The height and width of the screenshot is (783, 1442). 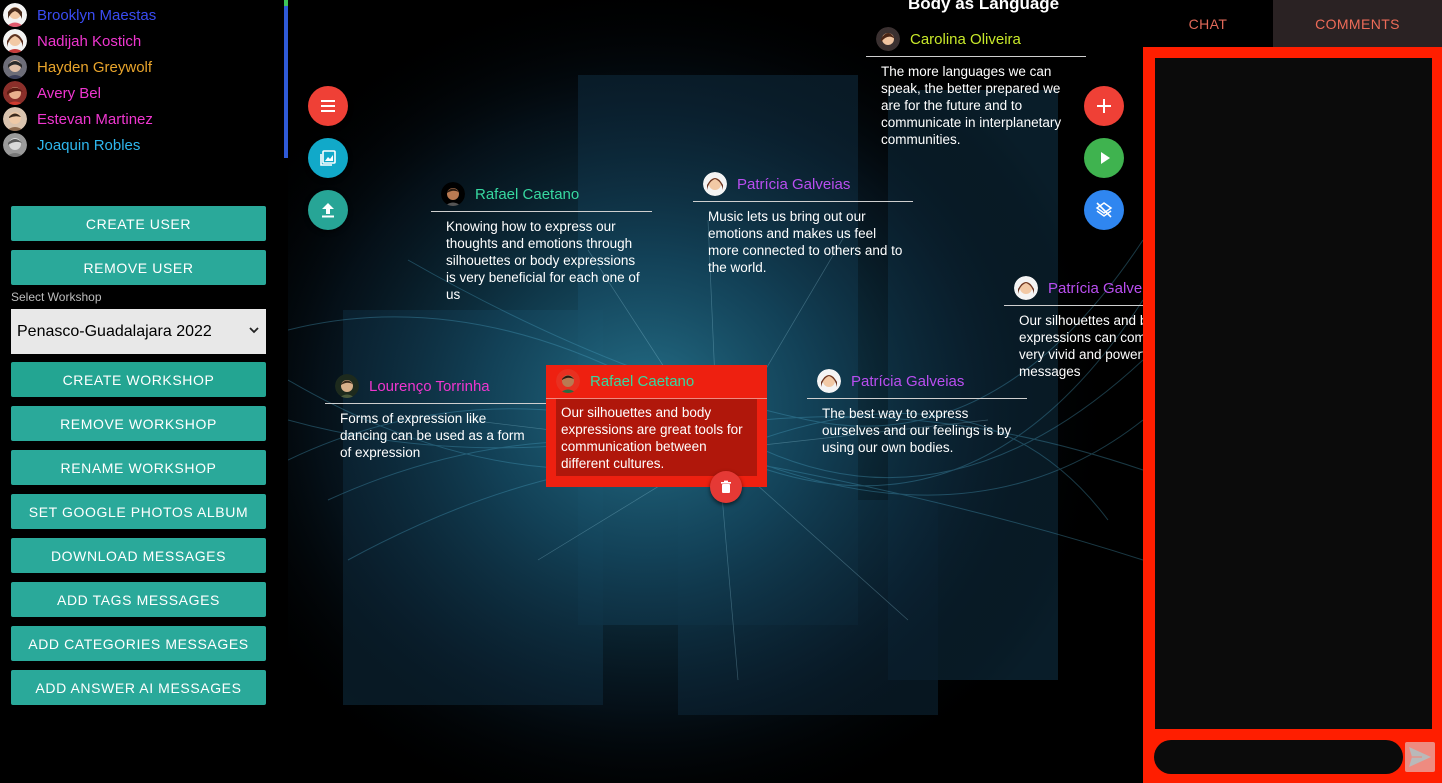 What do you see at coordinates (89, 145) in the screenshot?
I see `user-name: Joaquin Robles` at bounding box center [89, 145].